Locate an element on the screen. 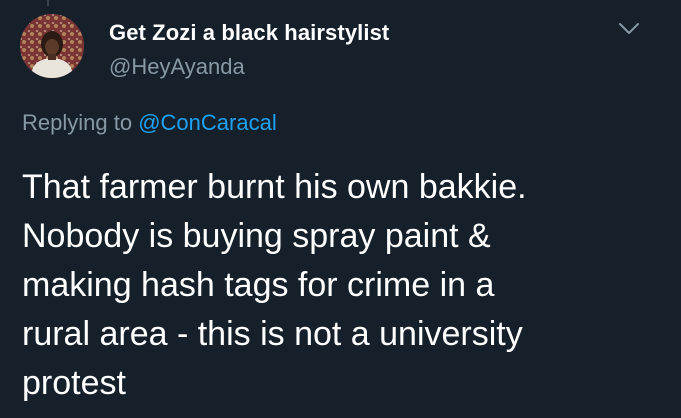 The height and width of the screenshot is (418, 681). tweet-text-line: protest is located at coordinates (74, 383).